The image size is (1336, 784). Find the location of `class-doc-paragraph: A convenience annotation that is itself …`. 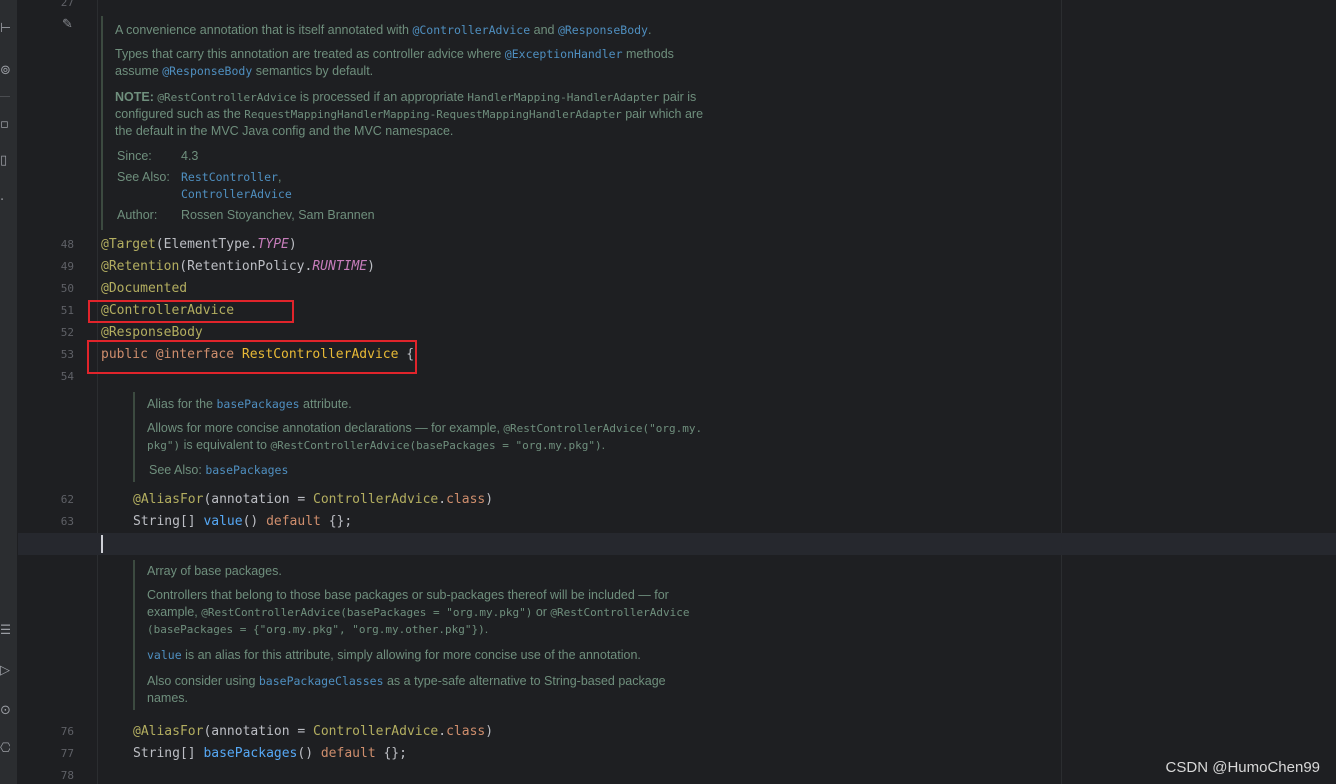

class-doc-paragraph: A convenience annotation that is itself … is located at coordinates (383, 30).